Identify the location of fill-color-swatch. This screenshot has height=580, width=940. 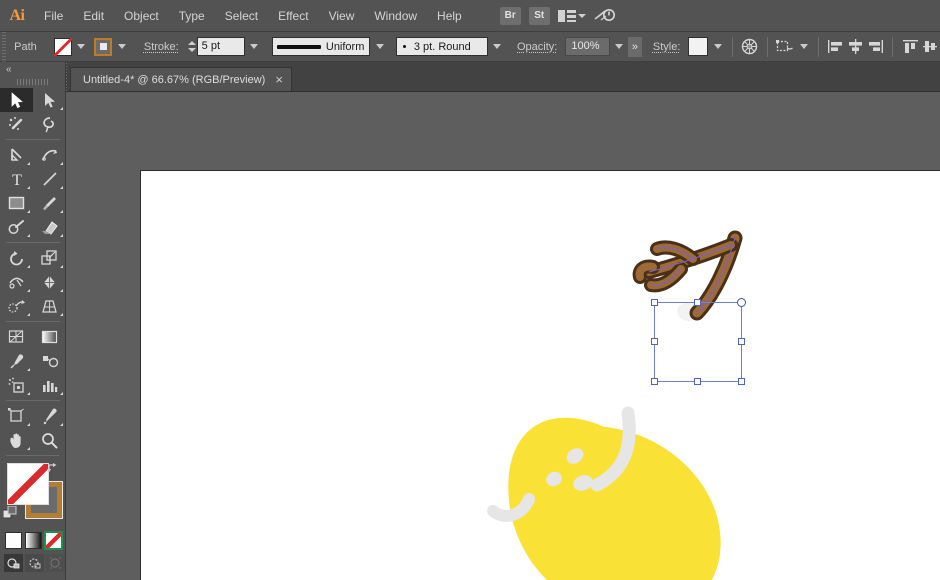
(28, 484).